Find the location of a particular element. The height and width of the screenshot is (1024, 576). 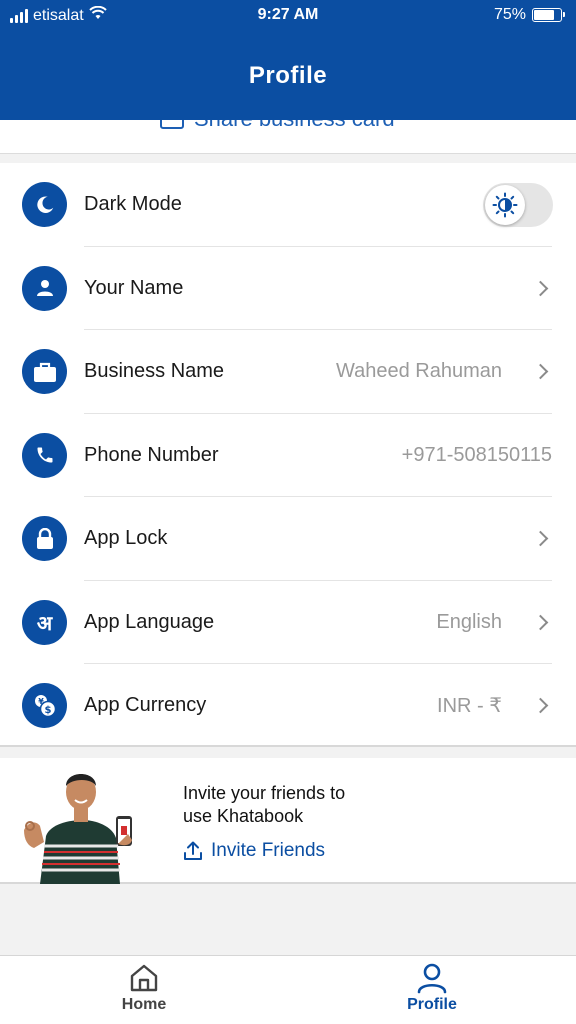

language-icon: अ is located at coordinates (44, 622).